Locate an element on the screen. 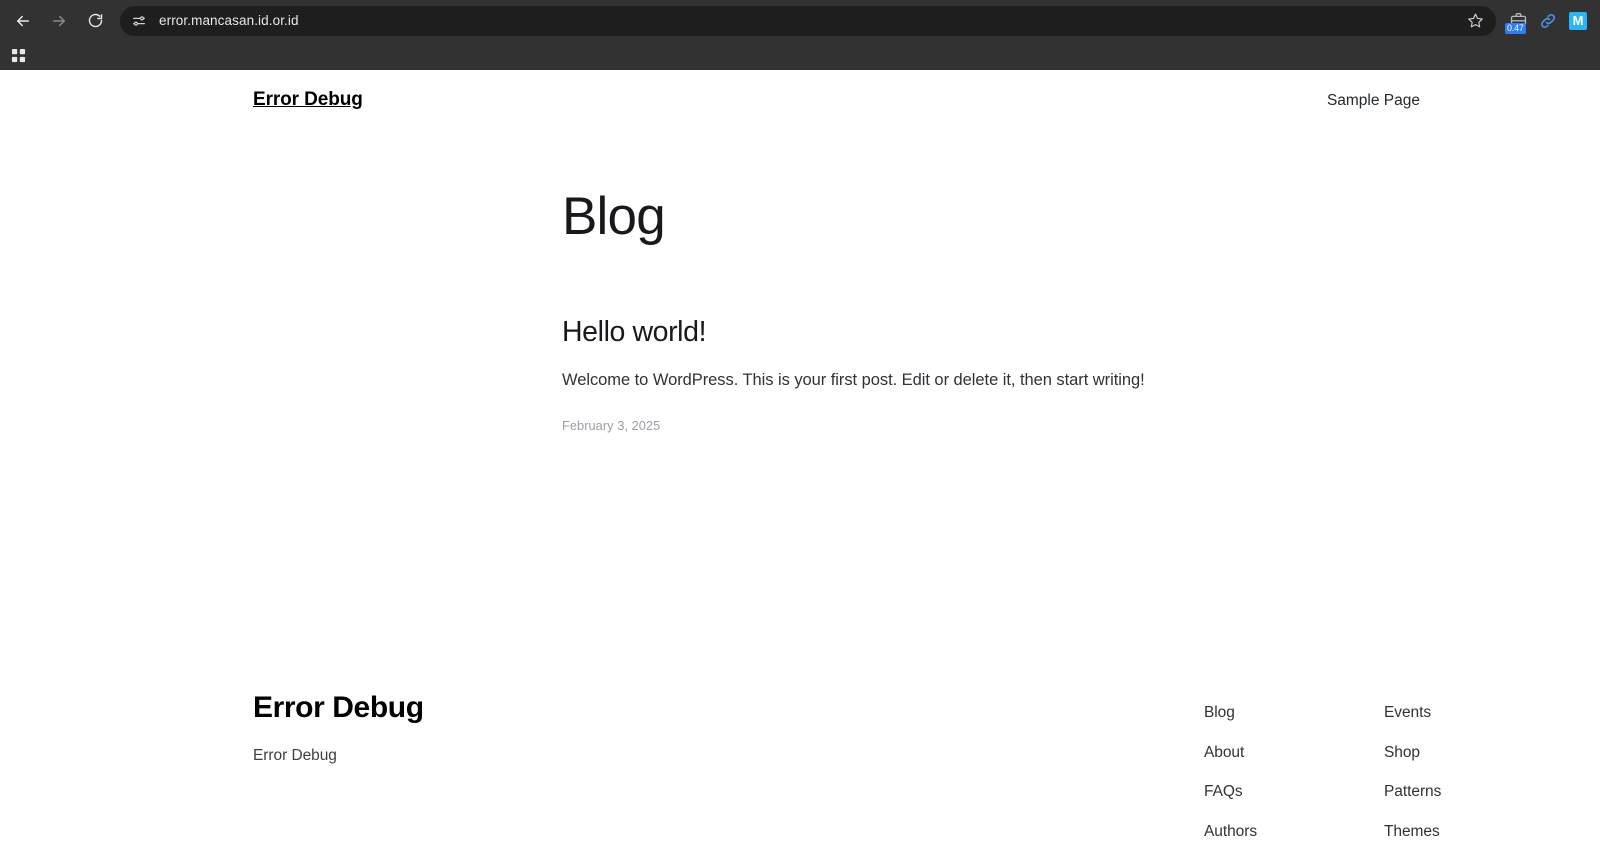 The width and height of the screenshot is (1600, 859). footer-link-events: Events is located at coordinates (1474, 713).